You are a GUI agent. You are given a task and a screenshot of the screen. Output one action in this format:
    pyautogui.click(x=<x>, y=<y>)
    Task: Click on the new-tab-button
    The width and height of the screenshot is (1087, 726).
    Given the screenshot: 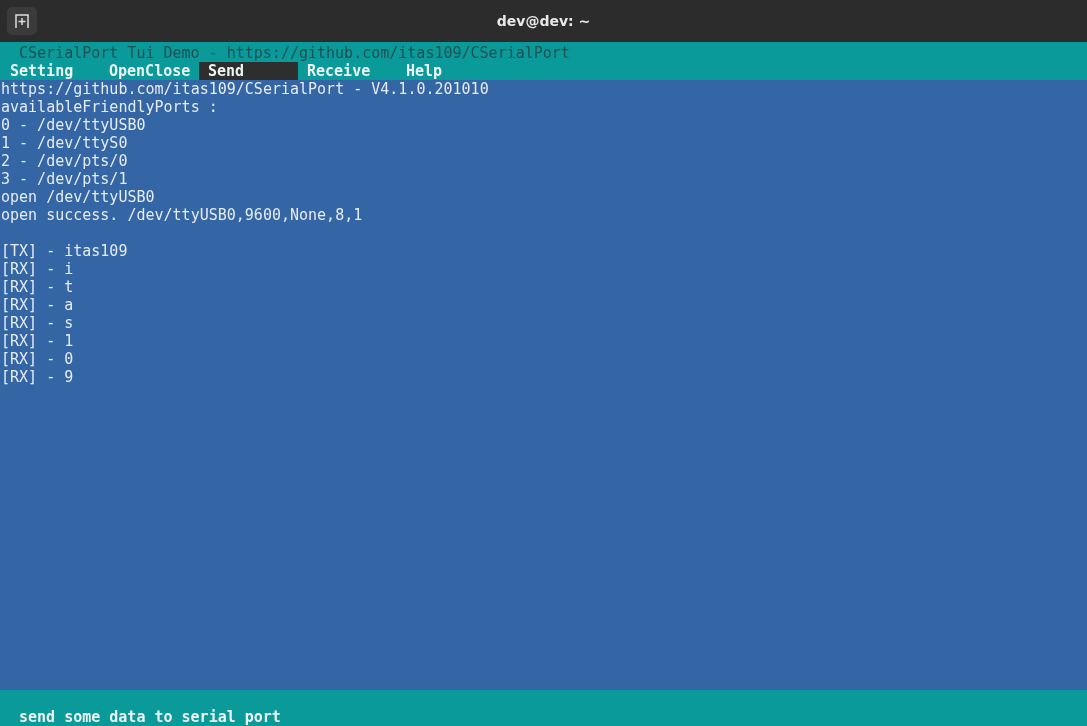 What is the action you would take?
    pyautogui.click(x=22, y=21)
    